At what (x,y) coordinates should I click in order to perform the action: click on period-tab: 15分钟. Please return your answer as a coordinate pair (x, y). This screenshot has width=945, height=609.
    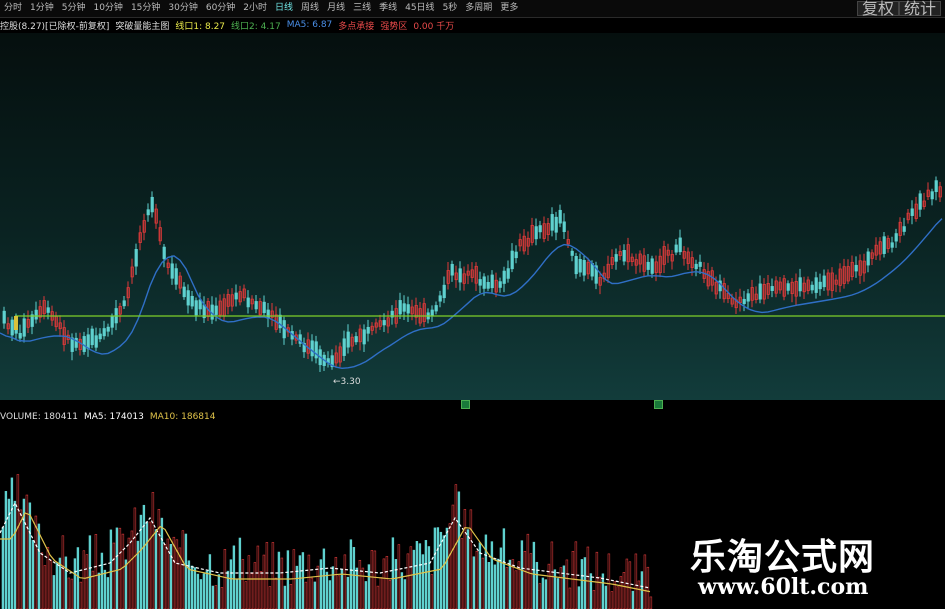
    Looking at the image, I should click on (145, 8).